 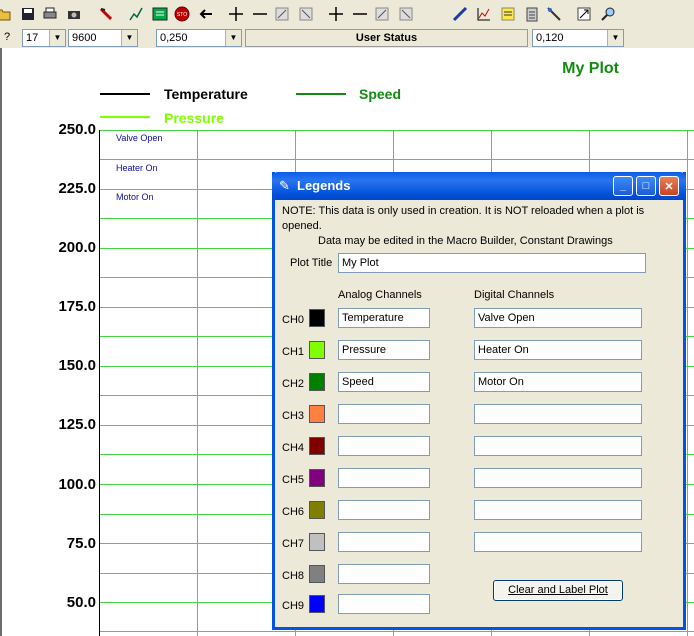 I want to click on probe-icon, so click(x=554, y=14).